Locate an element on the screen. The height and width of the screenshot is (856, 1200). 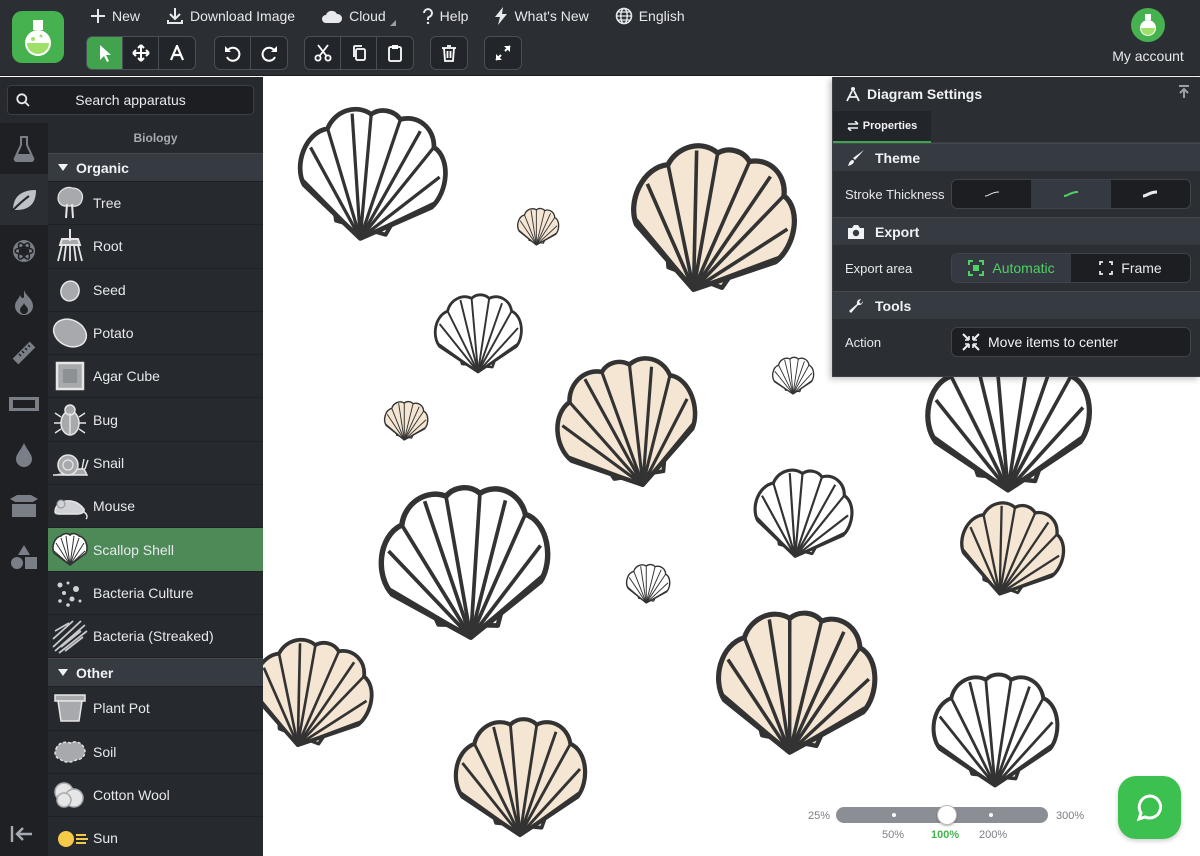
language-menu: English is located at coordinates (650, 16).